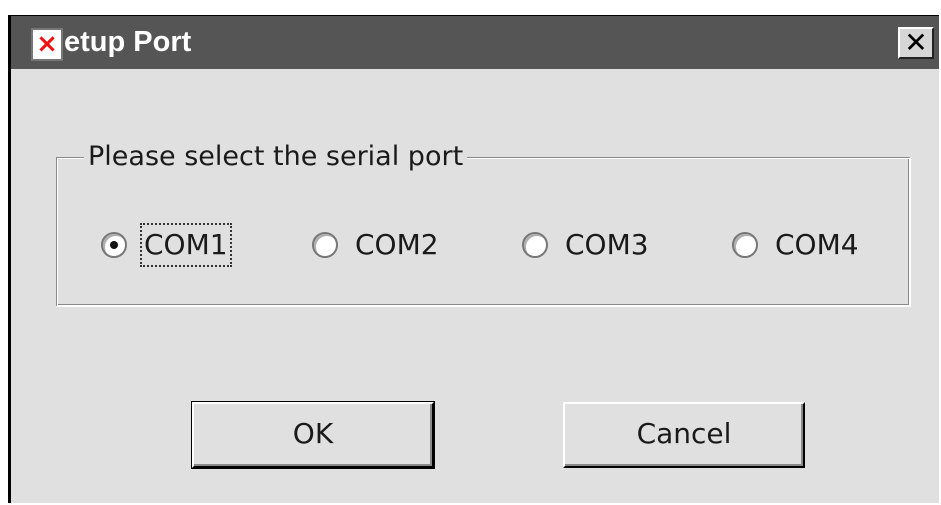  What do you see at coordinates (186, 245) in the screenshot?
I see `radio-label-com1: COM1` at bounding box center [186, 245].